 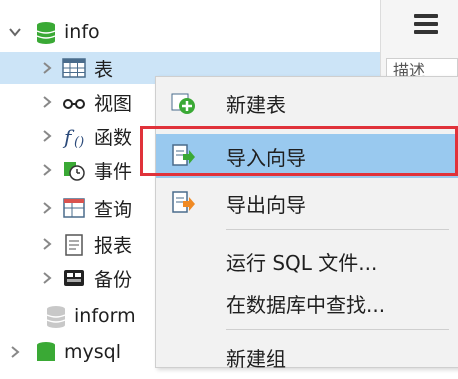 What do you see at coordinates (113, 209) in the screenshot?
I see `tree-item-label: 查询` at bounding box center [113, 209].